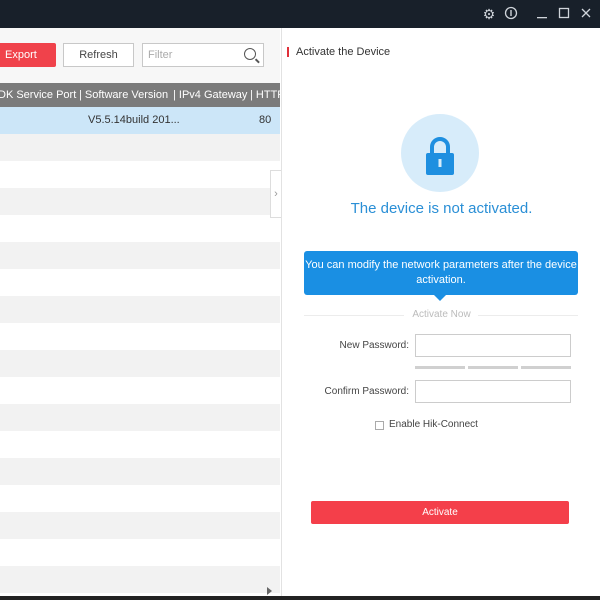  I want to click on close-icon, so click(586, 14).